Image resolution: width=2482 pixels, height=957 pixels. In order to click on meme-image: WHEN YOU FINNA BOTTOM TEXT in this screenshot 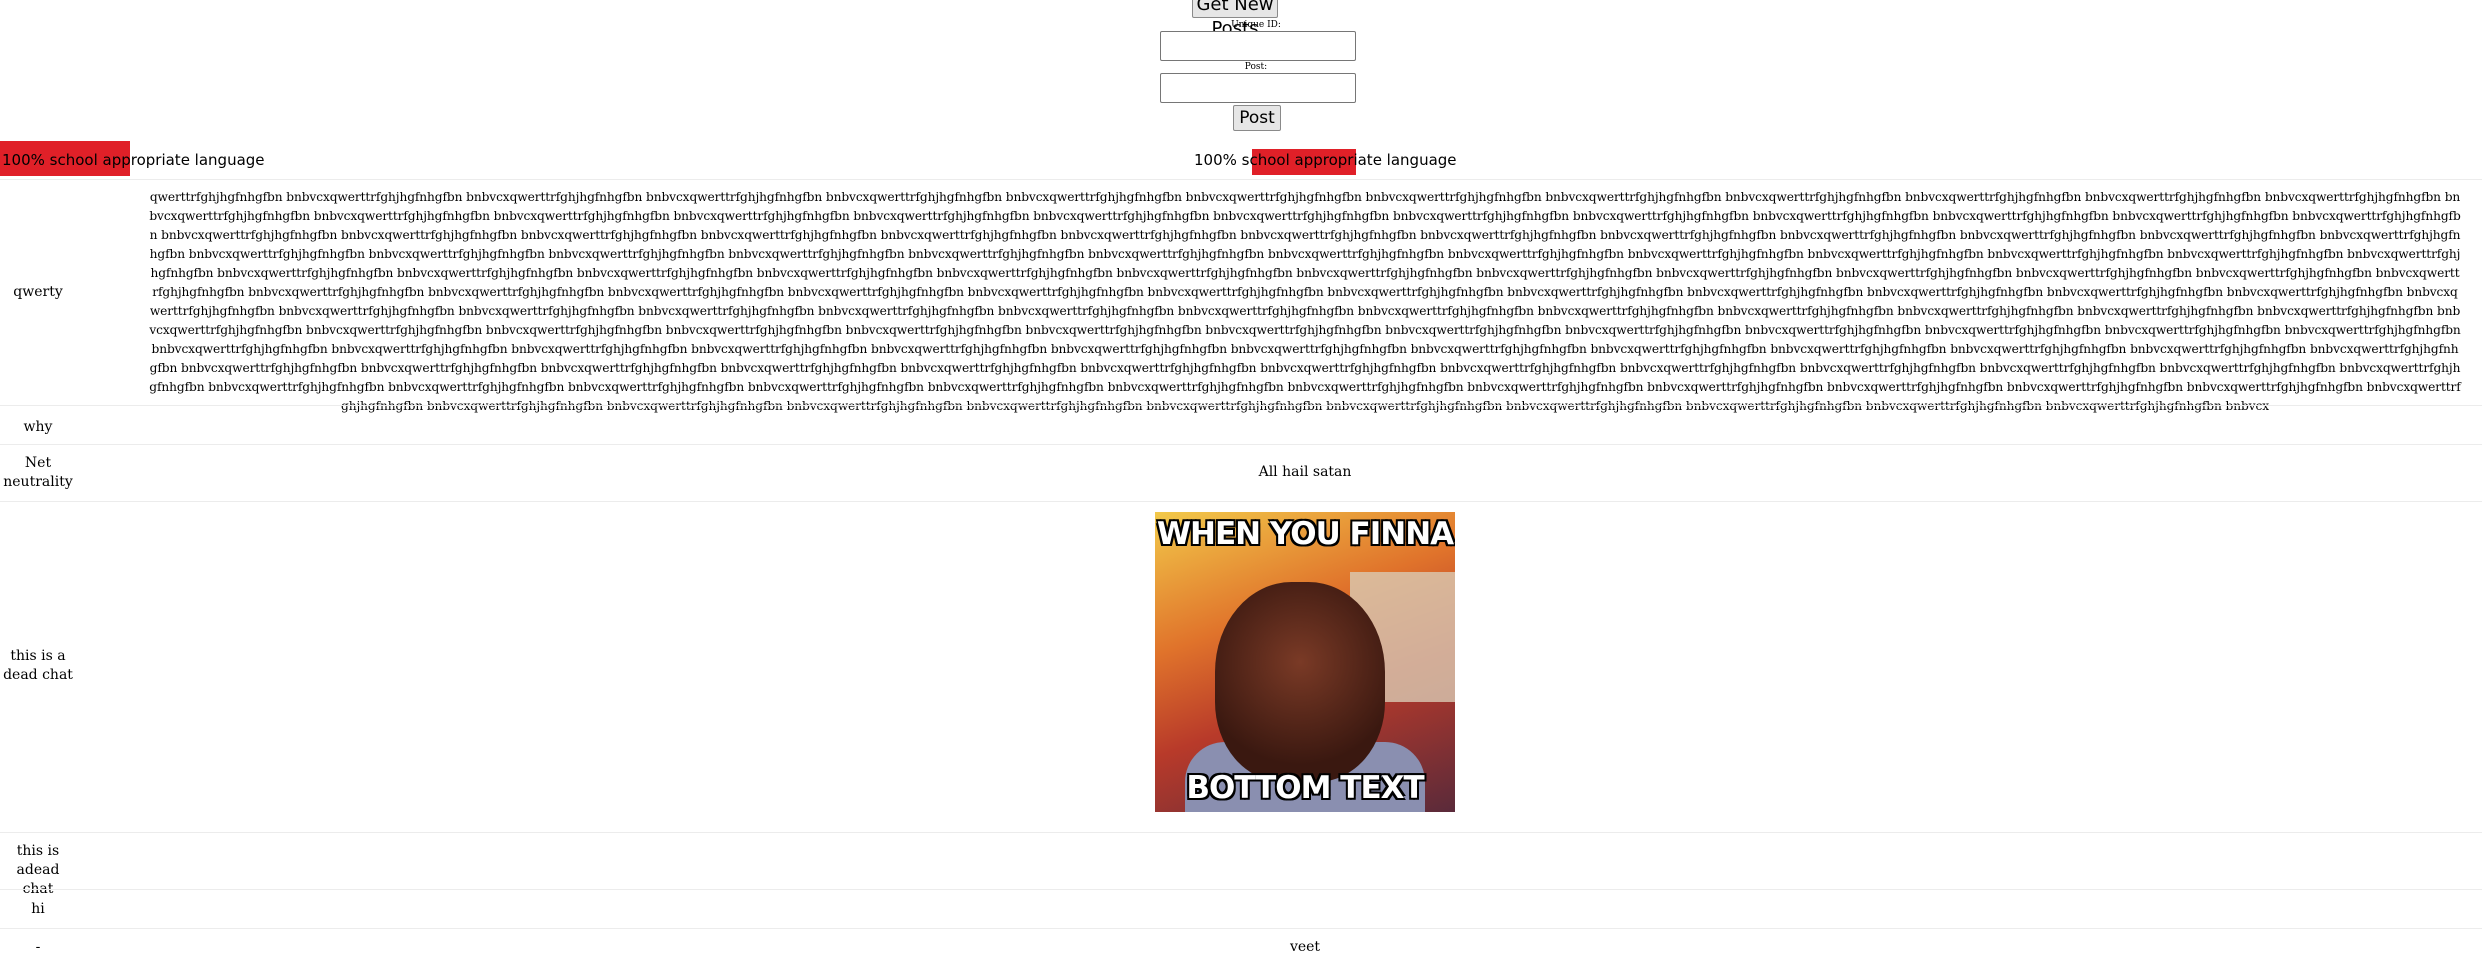, I will do `click(1305, 662)`.